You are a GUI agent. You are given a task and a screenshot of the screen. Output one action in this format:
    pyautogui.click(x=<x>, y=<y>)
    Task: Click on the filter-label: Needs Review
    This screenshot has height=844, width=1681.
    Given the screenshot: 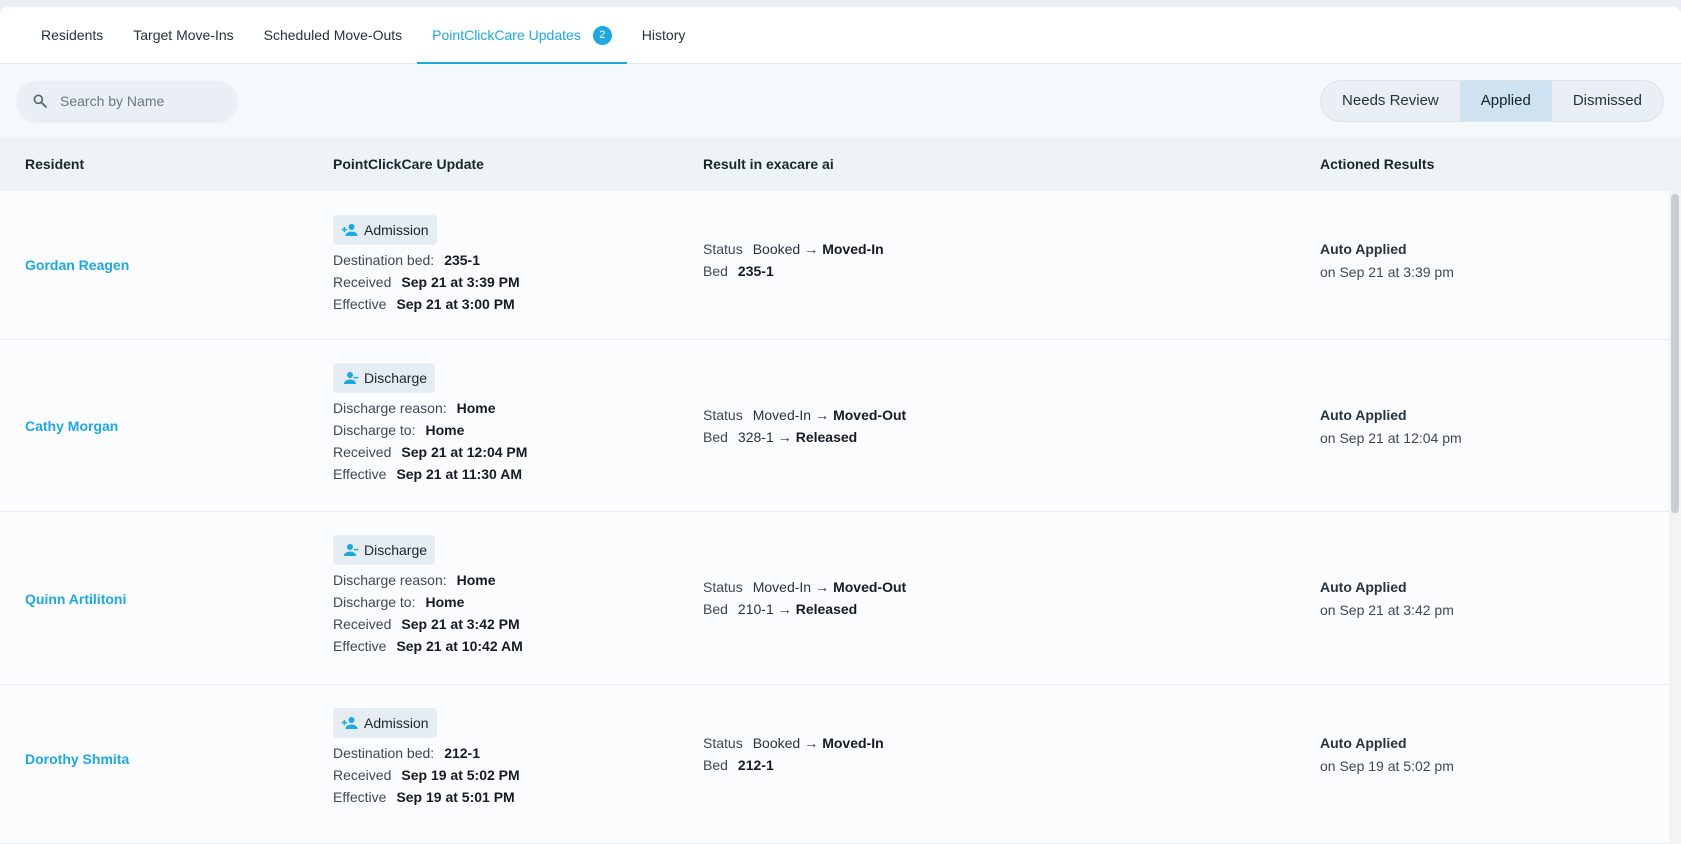 What is the action you would take?
    pyautogui.click(x=1390, y=100)
    